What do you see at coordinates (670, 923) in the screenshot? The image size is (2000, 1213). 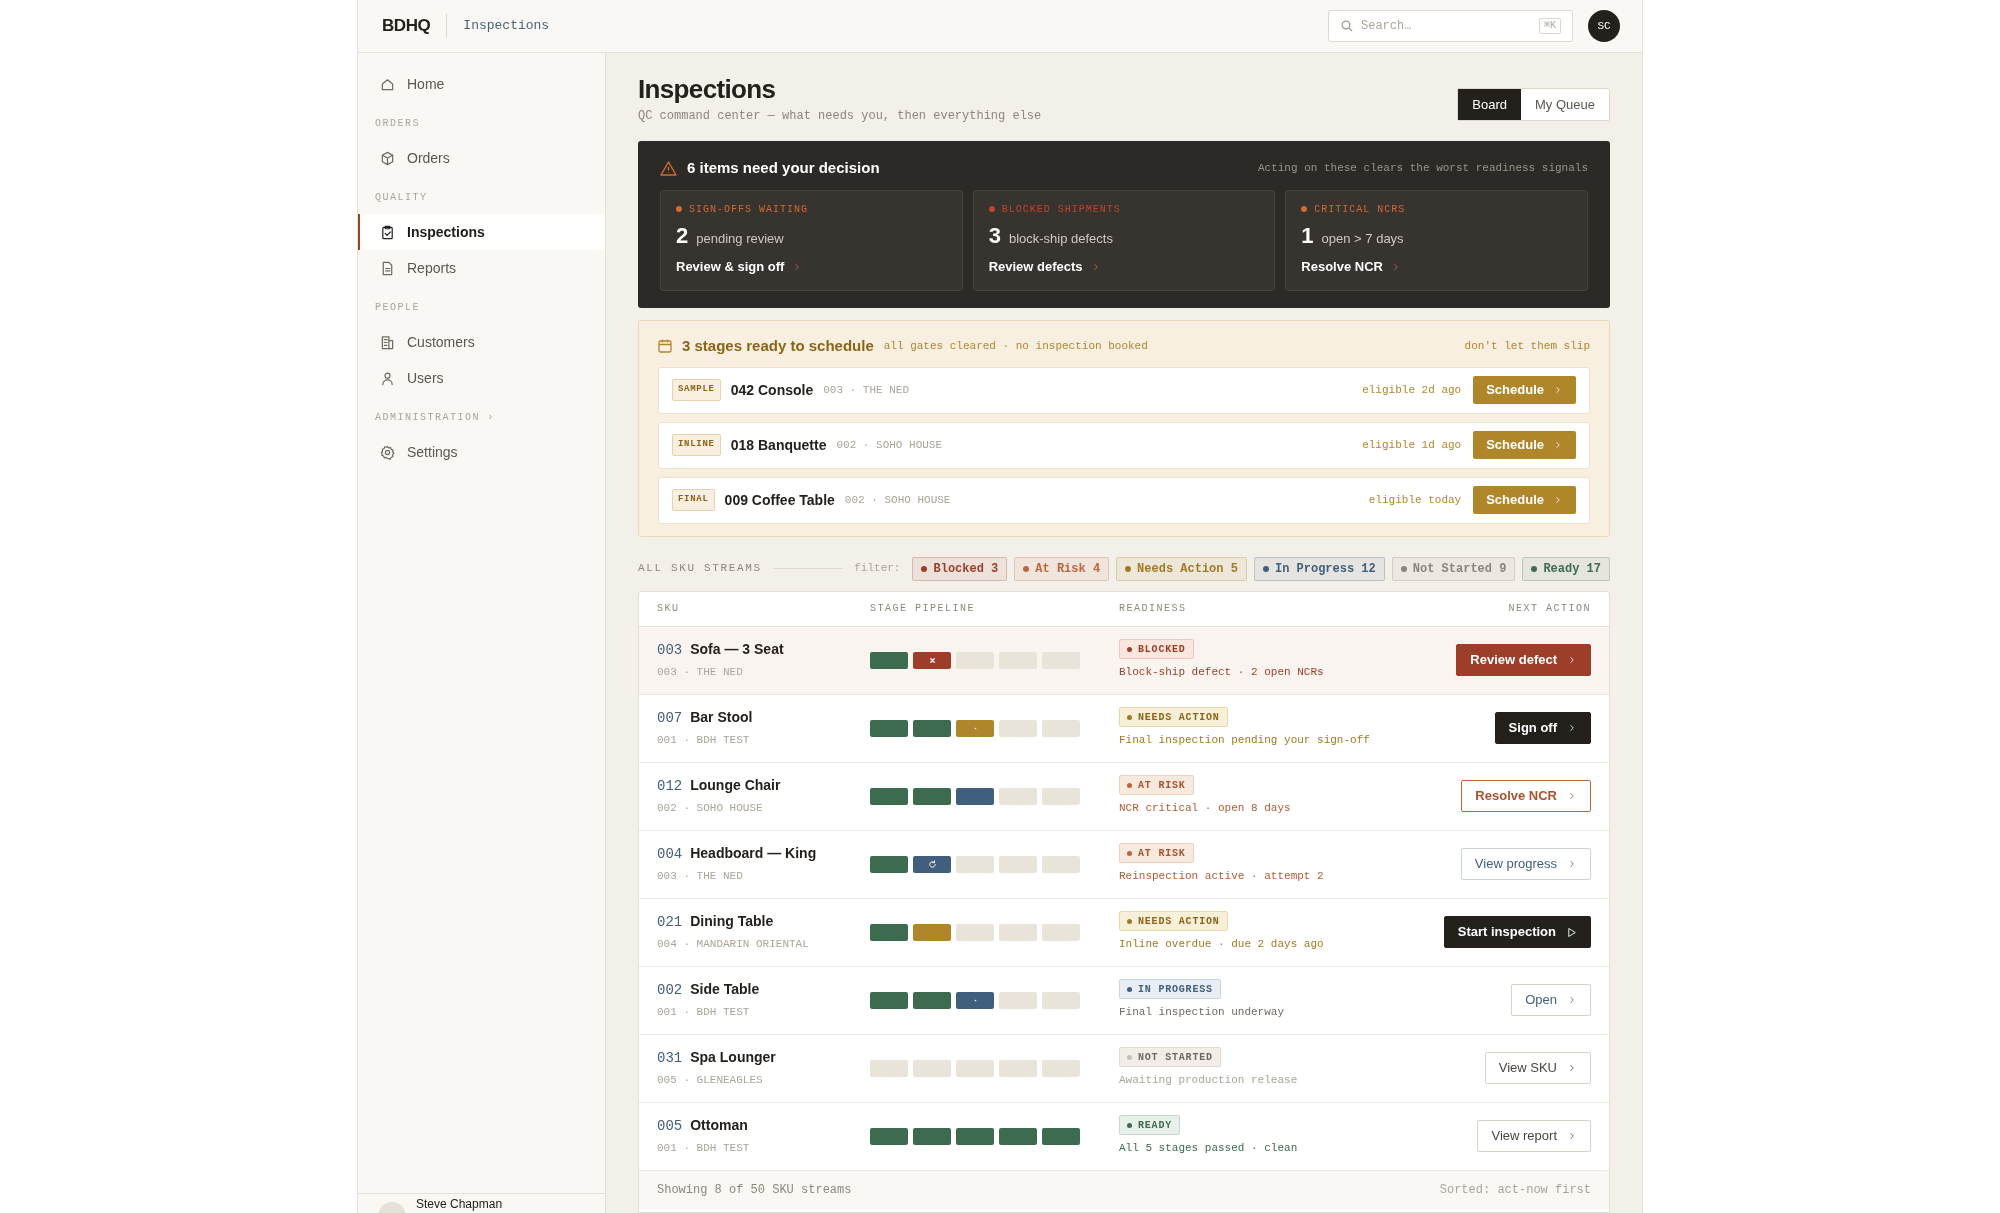 I see `sku-code: 021` at bounding box center [670, 923].